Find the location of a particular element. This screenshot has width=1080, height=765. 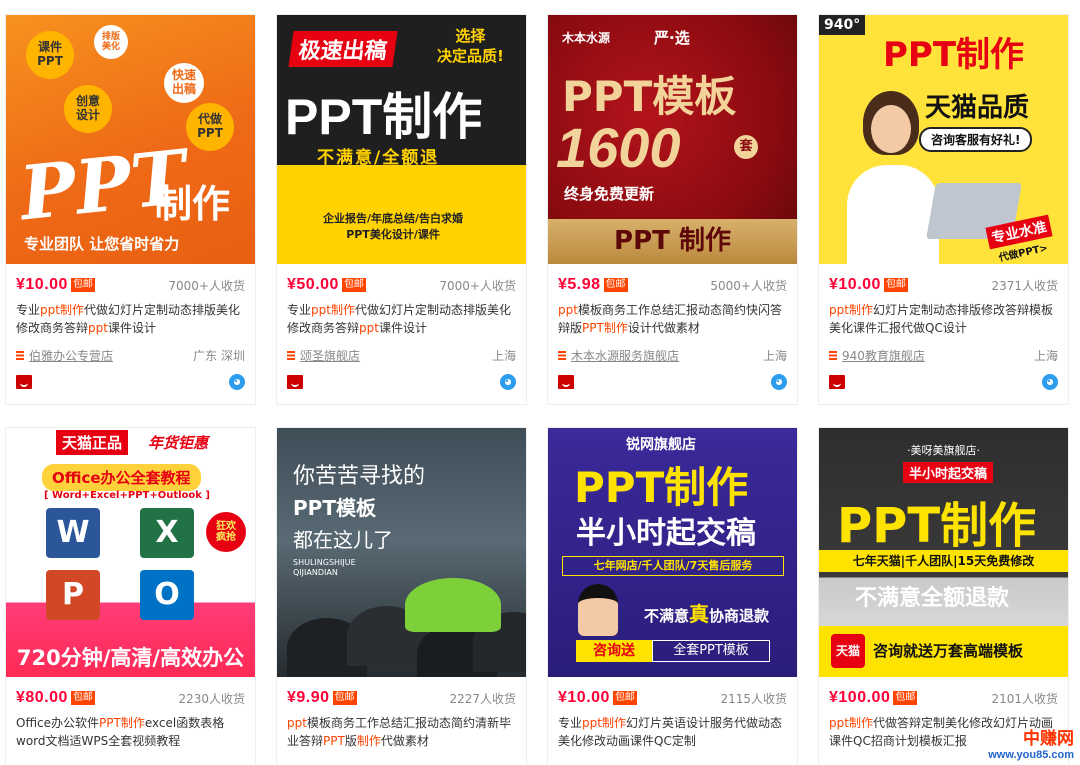

cartoon-figure is located at coordinates (598, 610).